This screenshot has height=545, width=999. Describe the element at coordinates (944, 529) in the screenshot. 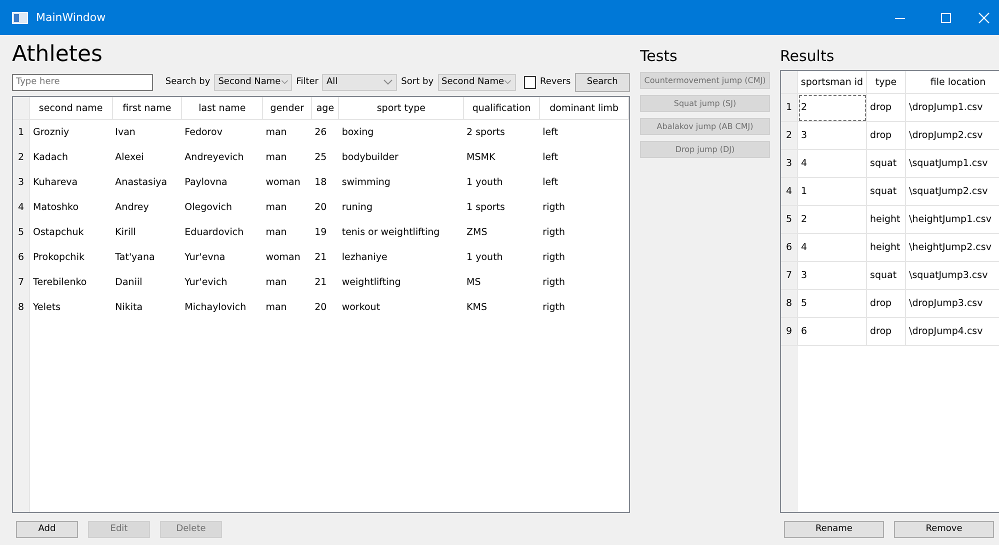

I see `action-button: Remove` at that location.